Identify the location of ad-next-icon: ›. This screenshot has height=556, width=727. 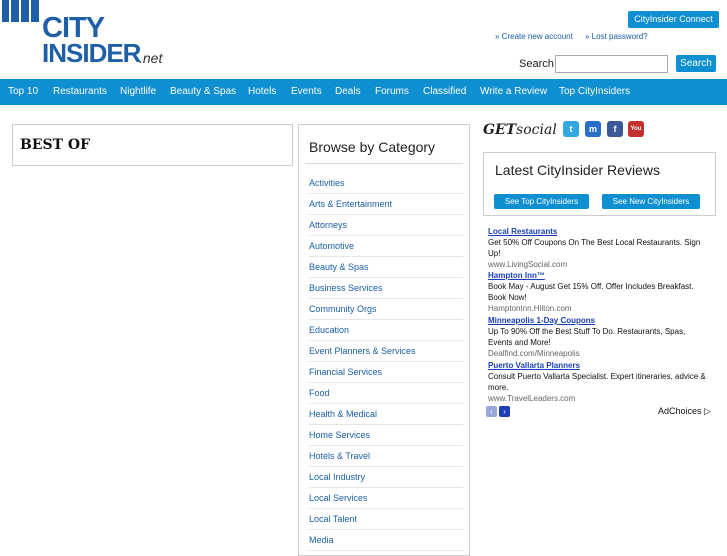
(504, 411).